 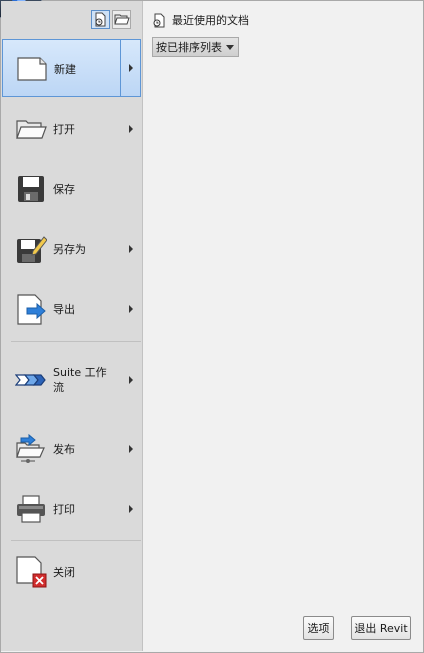 What do you see at coordinates (31, 449) in the screenshot?
I see `publish-icon` at bounding box center [31, 449].